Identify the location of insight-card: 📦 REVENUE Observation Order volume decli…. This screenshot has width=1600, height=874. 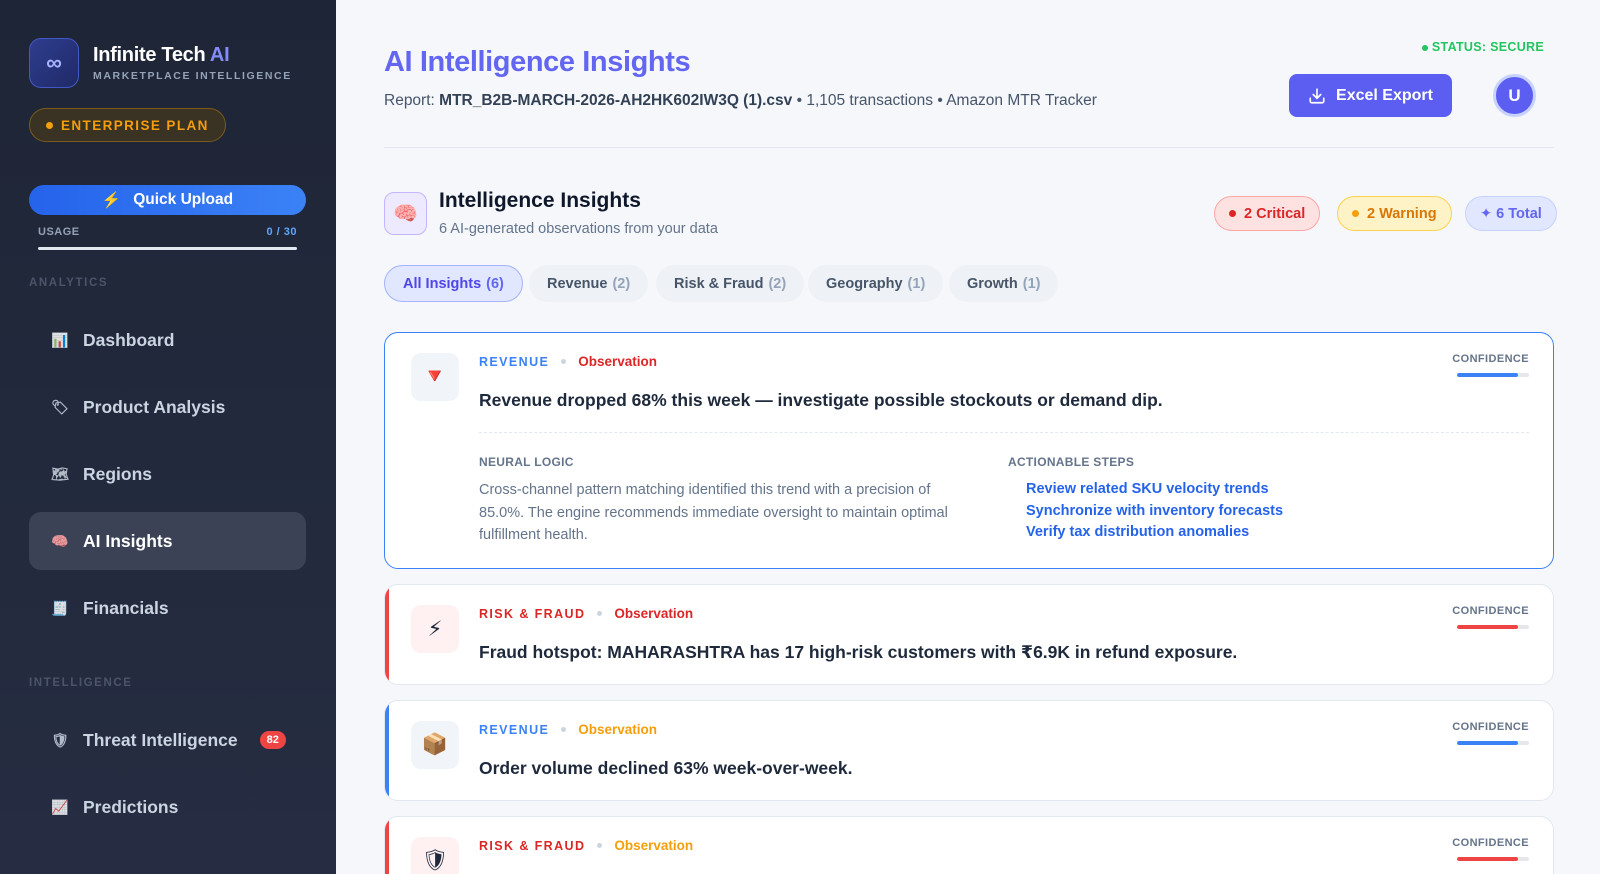
(969, 750).